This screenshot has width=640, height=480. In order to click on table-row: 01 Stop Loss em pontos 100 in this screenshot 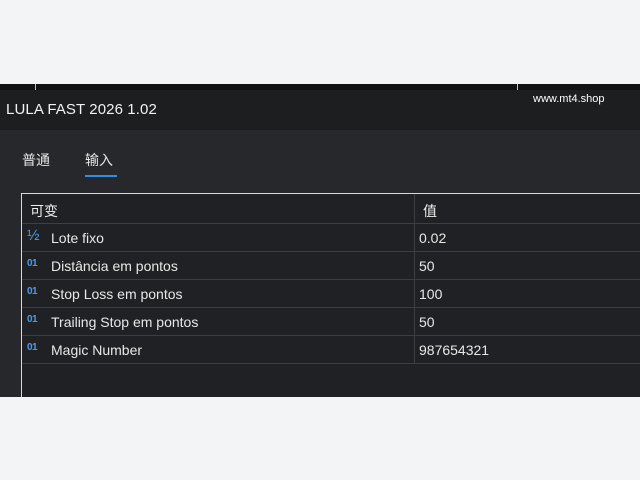, I will do `click(331, 294)`.